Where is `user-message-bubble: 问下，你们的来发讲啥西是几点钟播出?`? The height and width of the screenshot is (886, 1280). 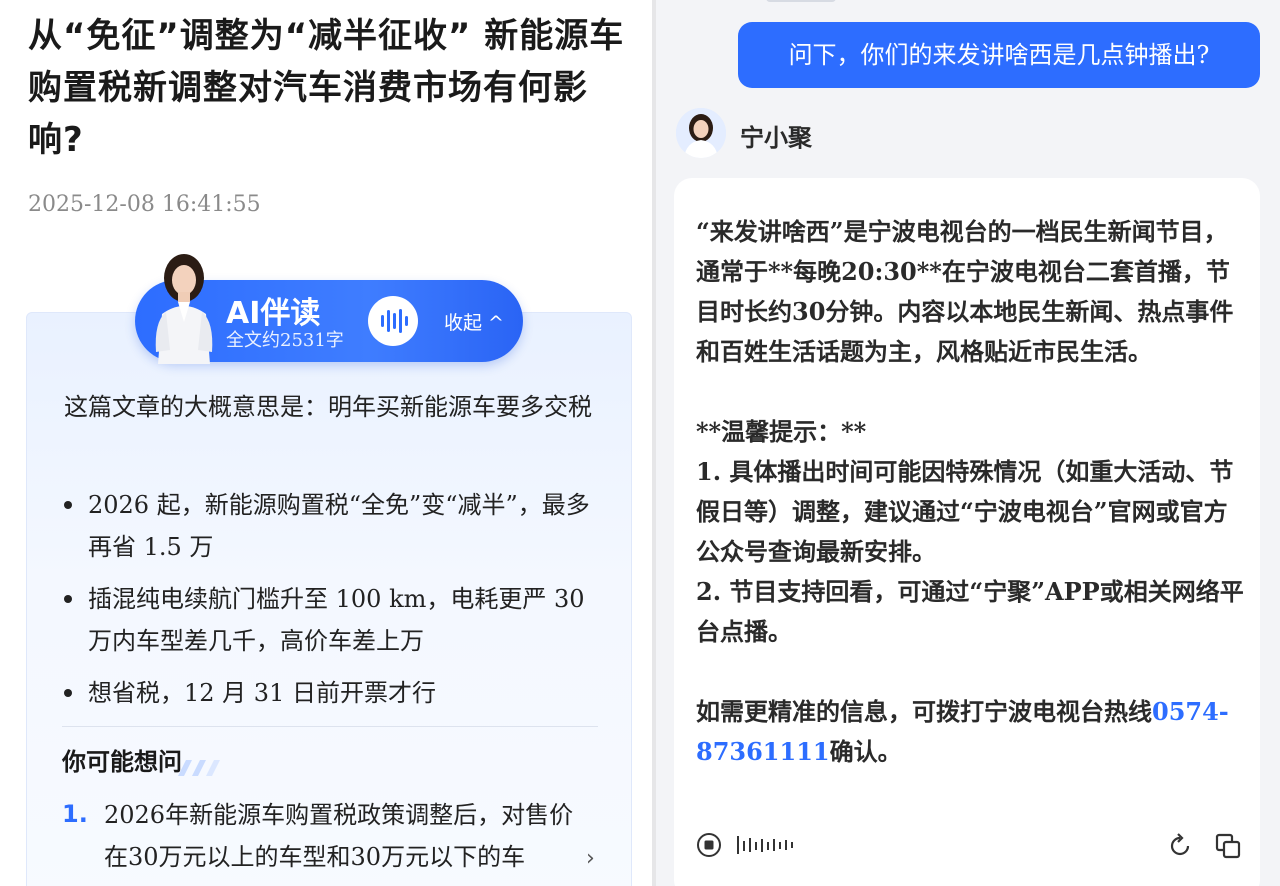
user-message-bubble: 问下，你们的来发讲啥西是几点钟播出? is located at coordinates (999, 55).